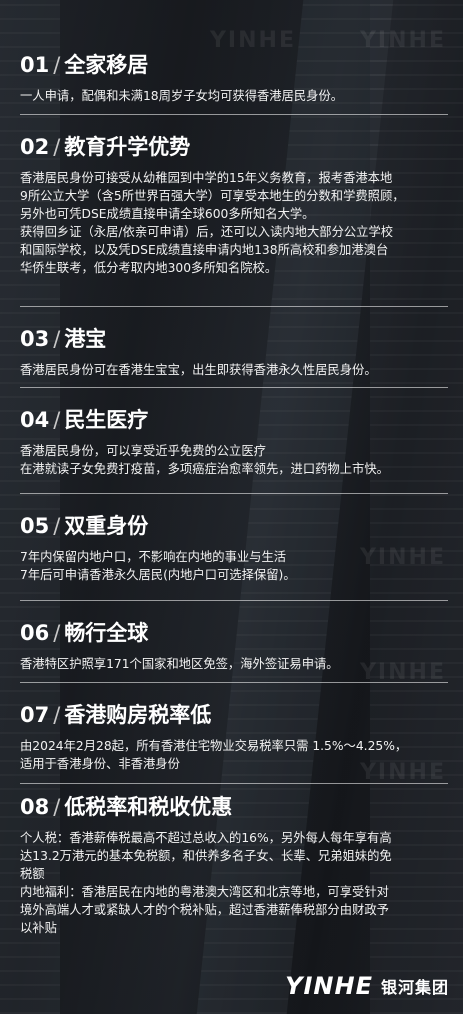 This screenshot has width=463, height=1014. I want to click on body-line: 9所公立大学（含5所世界百强大学）可享受本地生的分数和学费照顾，, so click(212, 196).